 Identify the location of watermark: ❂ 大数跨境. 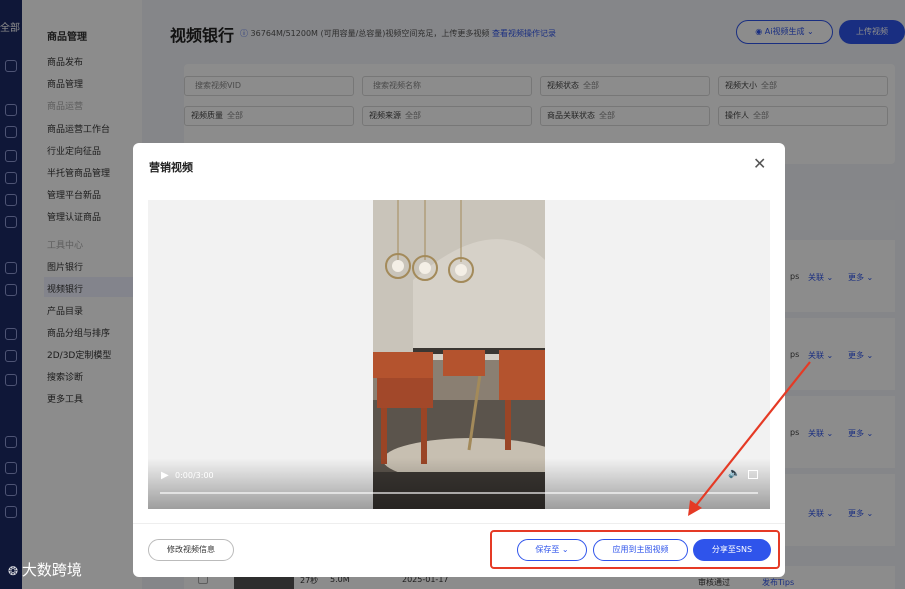
(45, 569).